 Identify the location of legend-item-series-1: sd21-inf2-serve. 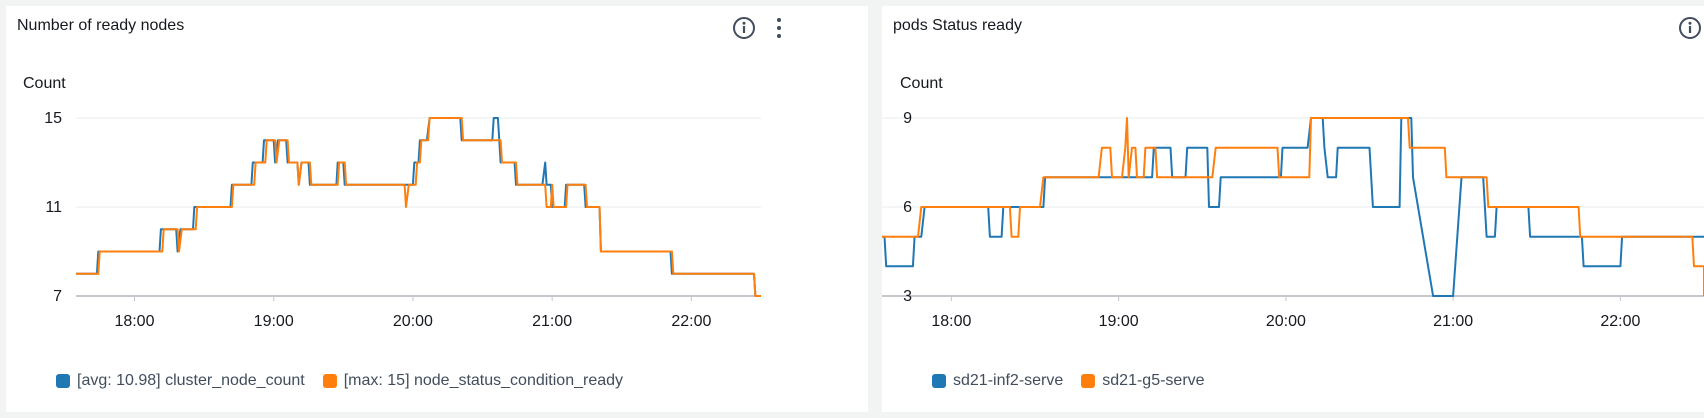
(997, 381).